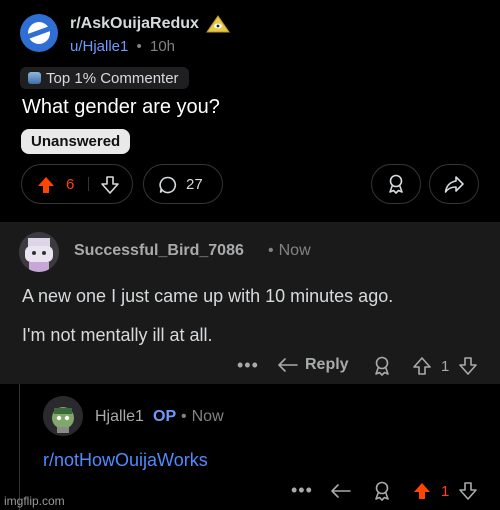 This screenshot has width=500, height=510. Describe the element at coordinates (112, 78) in the screenshot. I see `flair-label: Top 1% Commenter` at that location.